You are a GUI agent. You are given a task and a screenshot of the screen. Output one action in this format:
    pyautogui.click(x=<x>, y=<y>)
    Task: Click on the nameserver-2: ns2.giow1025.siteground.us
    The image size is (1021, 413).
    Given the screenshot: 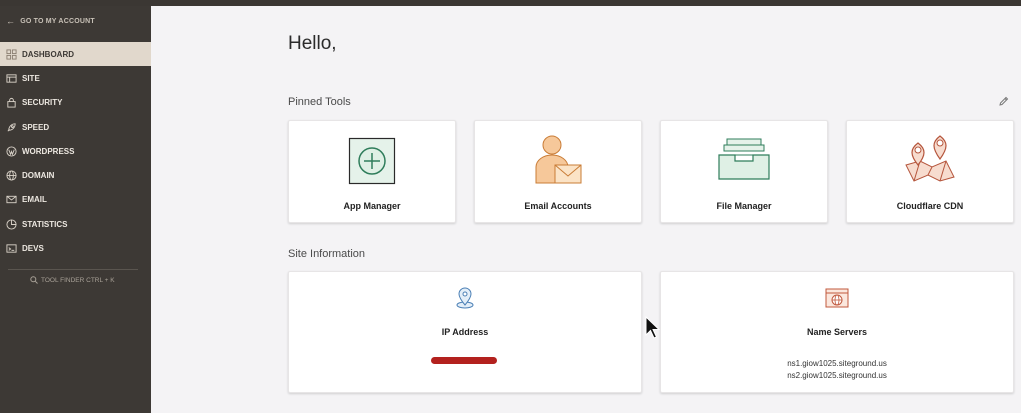 What is the action you would take?
    pyautogui.click(x=837, y=375)
    